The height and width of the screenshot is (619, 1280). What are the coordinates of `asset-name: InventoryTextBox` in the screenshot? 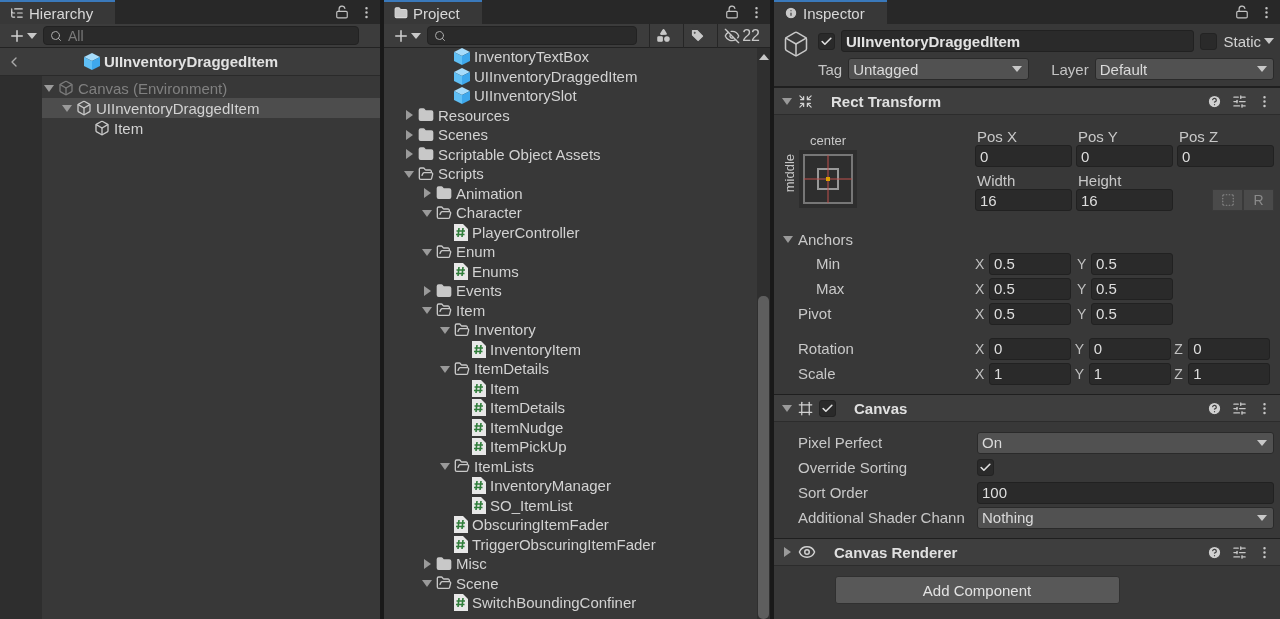 It's located at (532, 57).